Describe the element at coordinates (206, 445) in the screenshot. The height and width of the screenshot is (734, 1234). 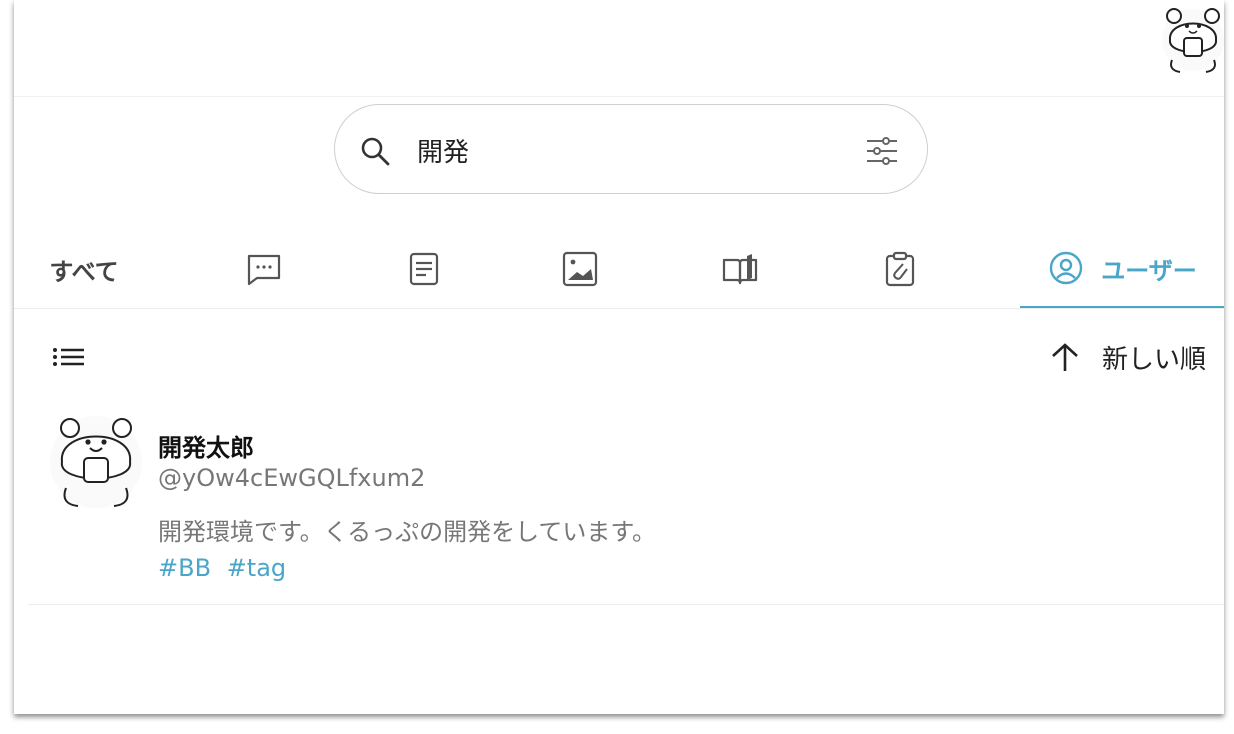
I see `user-name: 開発太郎` at that location.